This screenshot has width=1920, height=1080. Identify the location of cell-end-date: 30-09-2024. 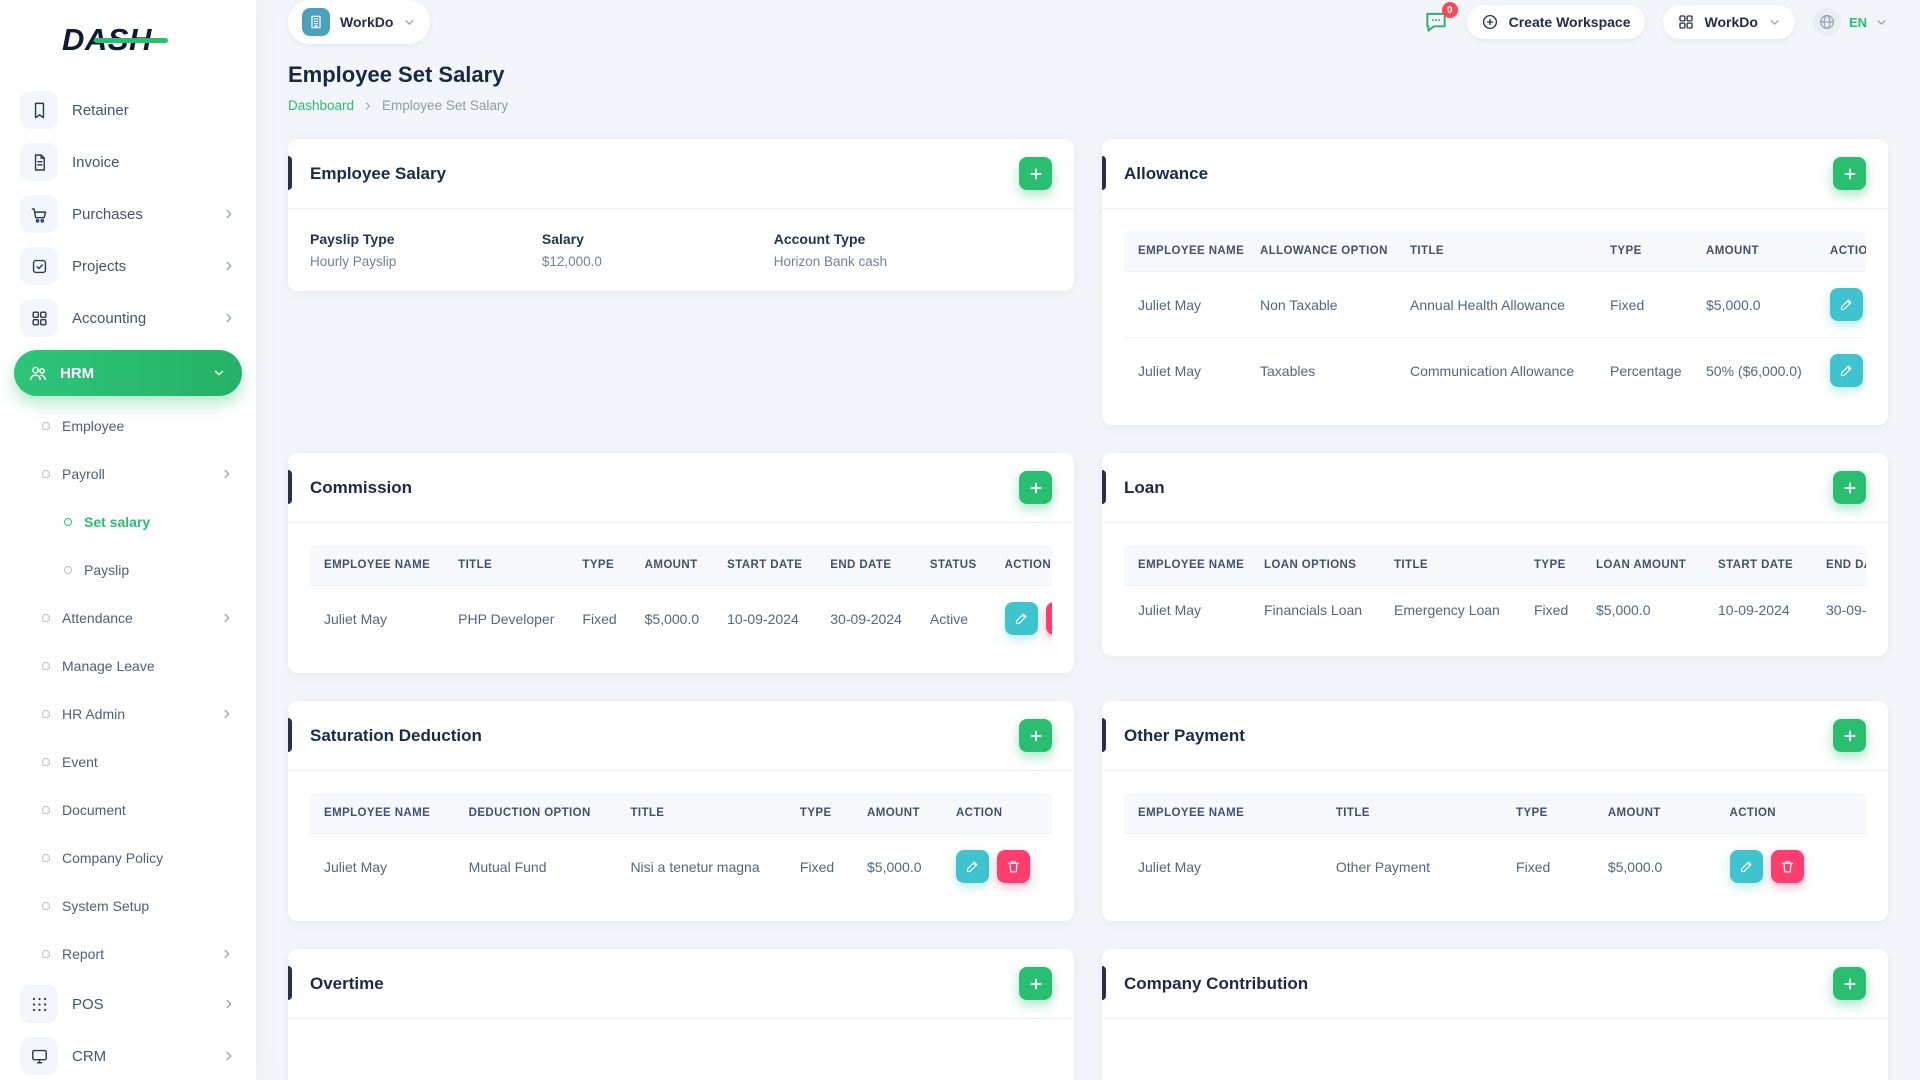
(1839, 609).